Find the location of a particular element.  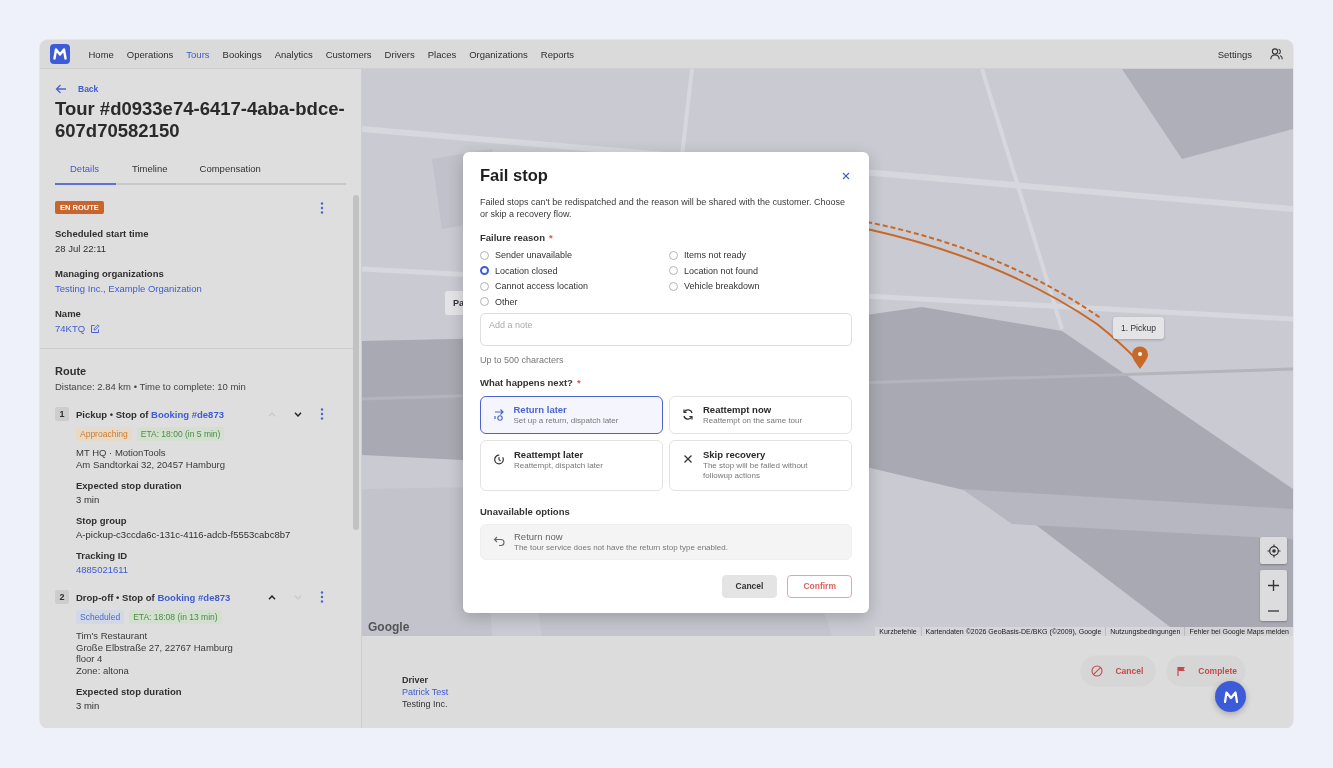

address-line: Tim's Restaurant is located at coordinates (112, 636).